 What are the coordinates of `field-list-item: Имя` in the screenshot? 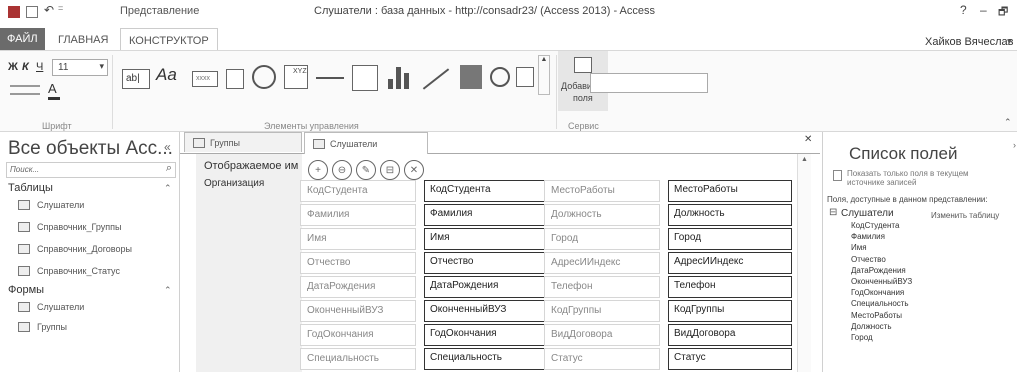 It's located at (859, 247).